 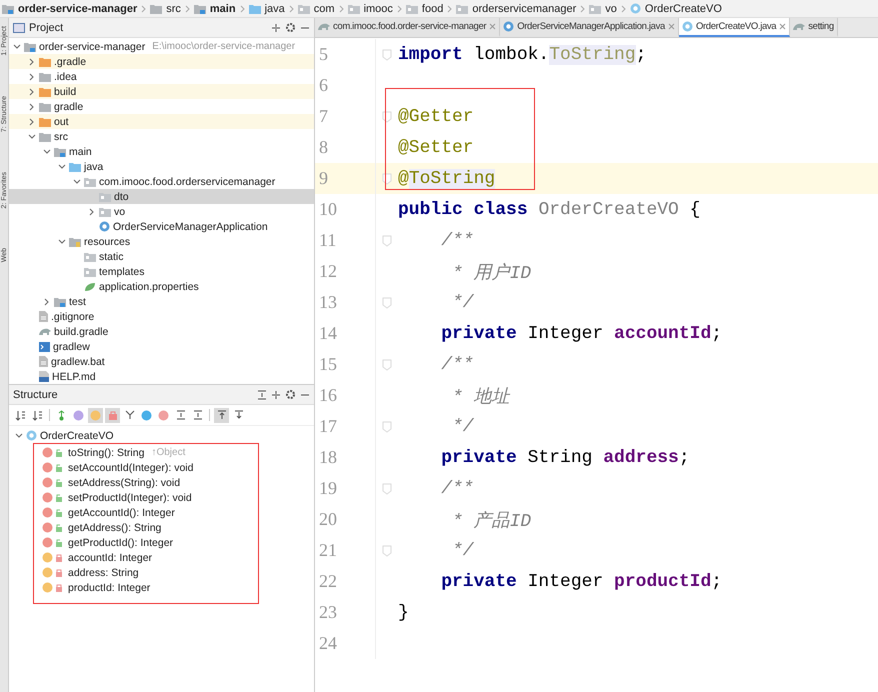 I want to click on member-label: toString(): String, so click(x=106, y=452).